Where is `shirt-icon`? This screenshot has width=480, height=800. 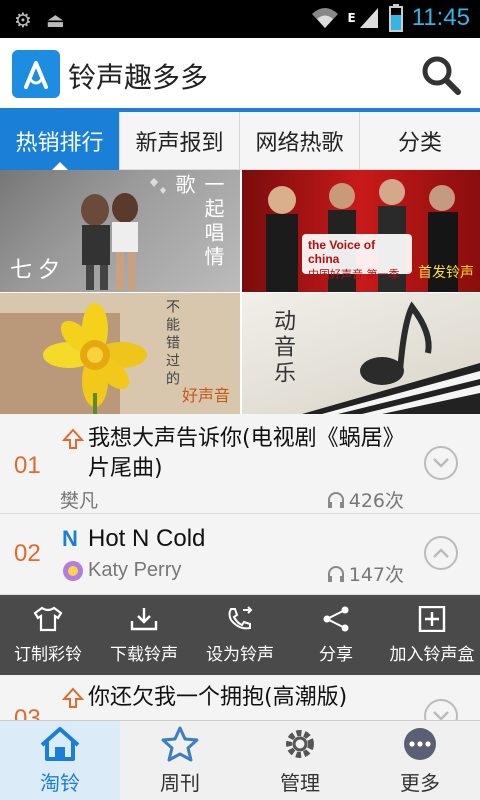 shirt-icon is located at coordinates (48, 618).